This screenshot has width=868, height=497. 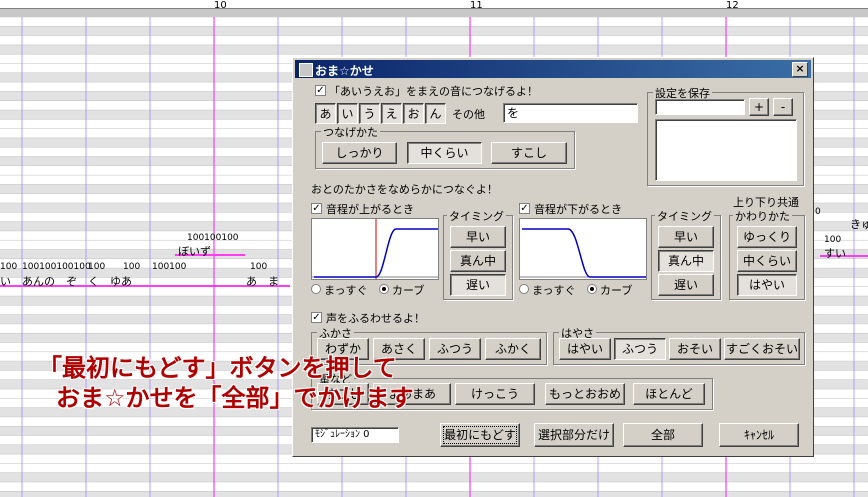 What do you see at coordinates (413, 113) in the screenshot?
I see `vowel-key-o: お` at bounding box center [413, 113].